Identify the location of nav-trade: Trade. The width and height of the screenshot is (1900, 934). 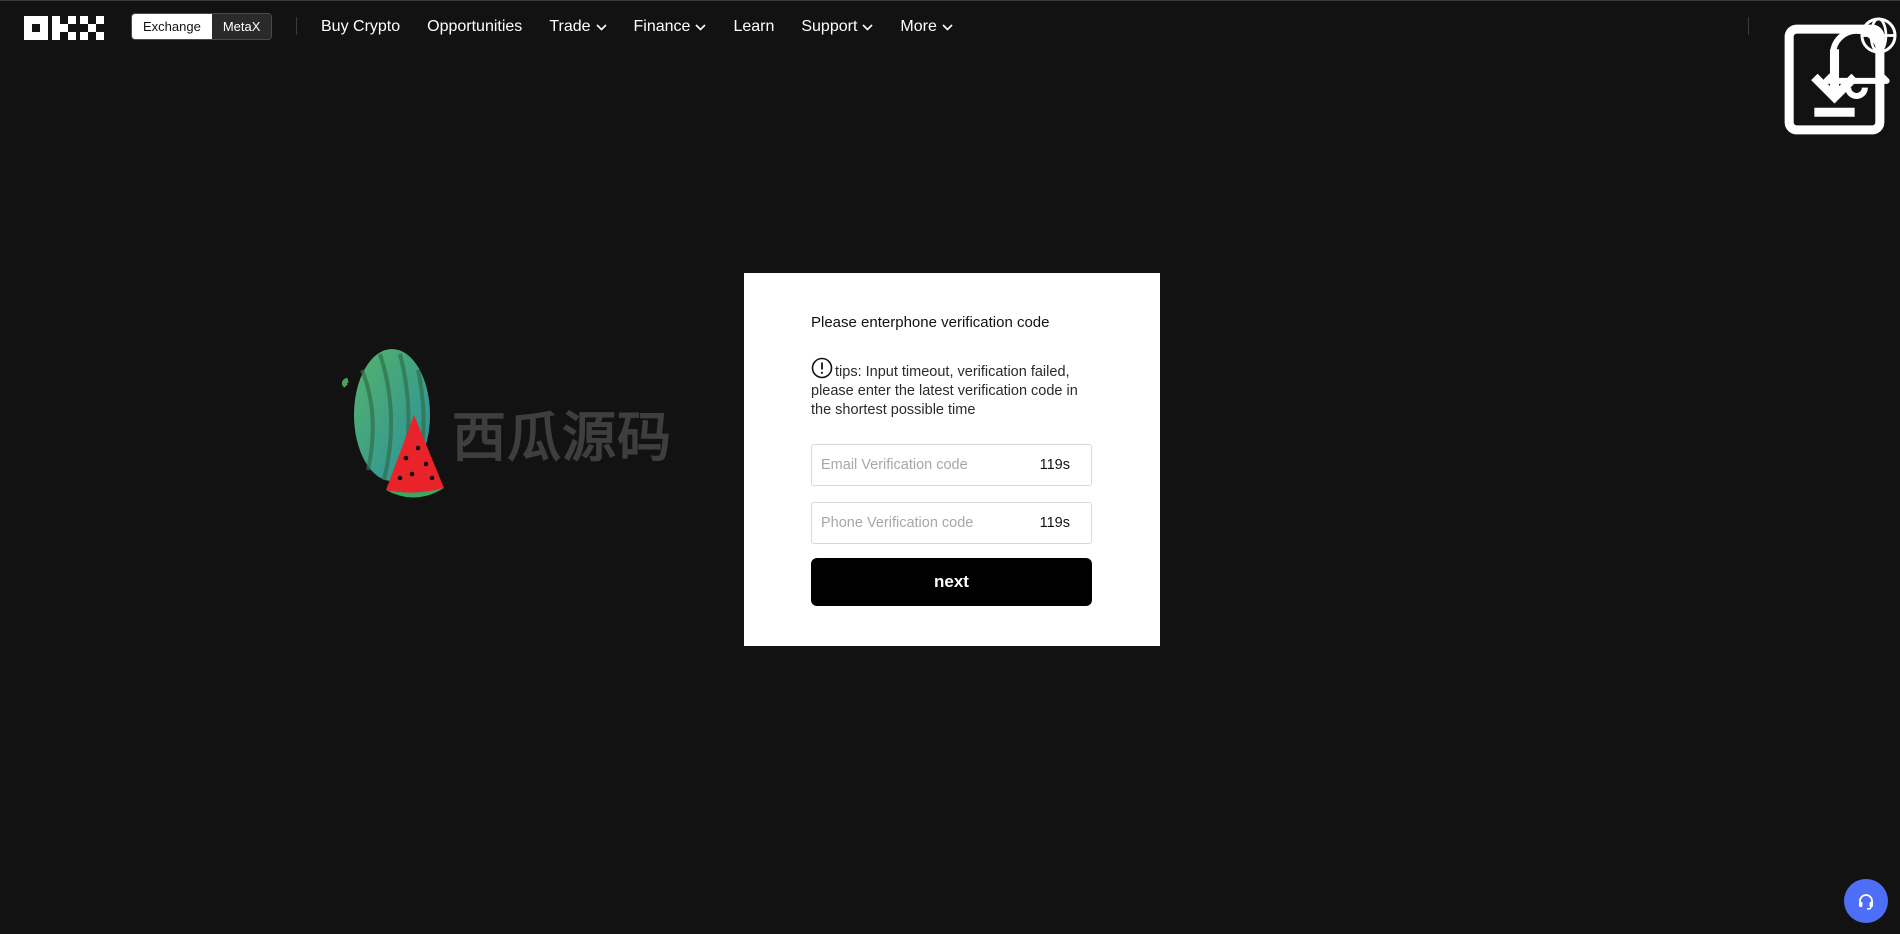
(578, 27).